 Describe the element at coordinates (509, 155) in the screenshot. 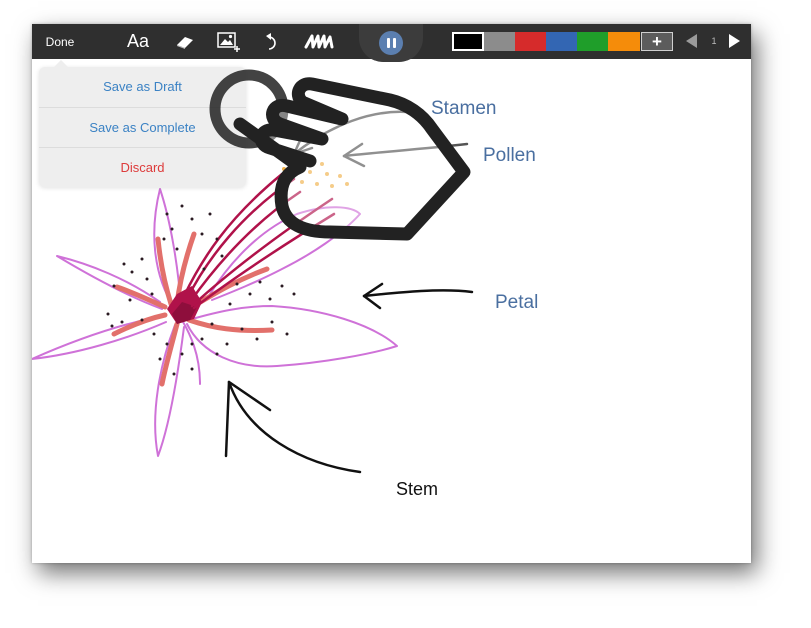

I see `label-pollen: Pollen` at that location.